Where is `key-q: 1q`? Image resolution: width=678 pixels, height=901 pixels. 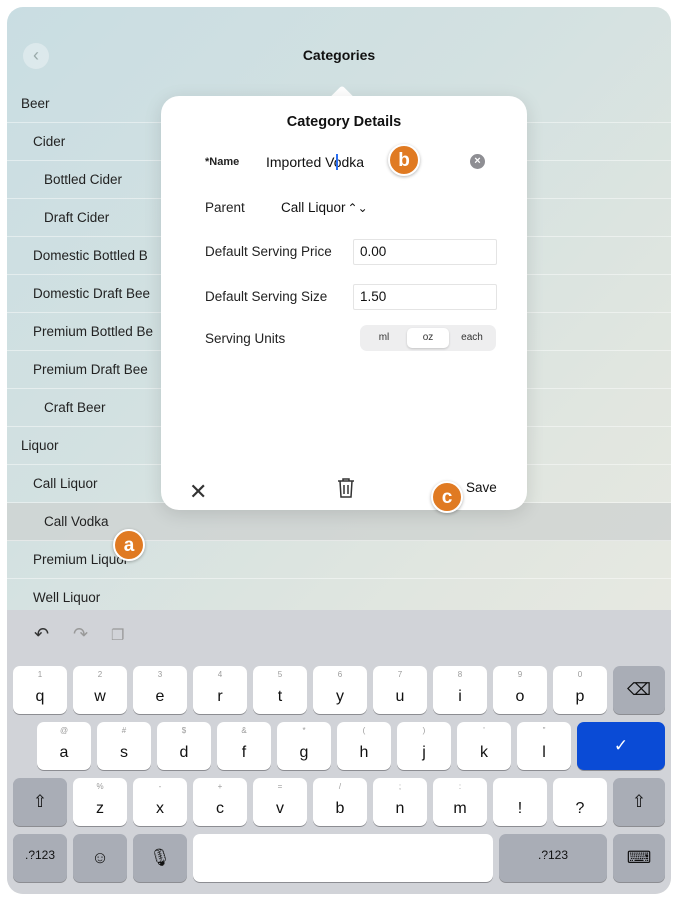 key-q: 1q is located at coordinates (40, 690).